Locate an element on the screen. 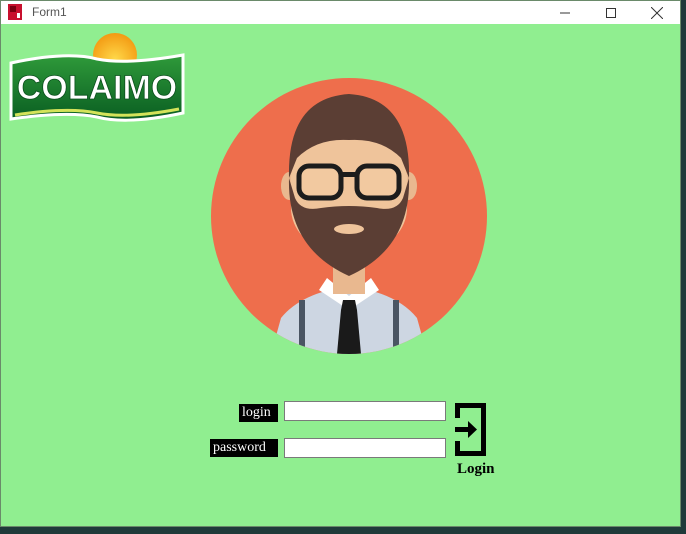 Image resolution: width=686 pixels, height=534 pixels. logo-text: COLAIMO is located at coordinates (97, 88).